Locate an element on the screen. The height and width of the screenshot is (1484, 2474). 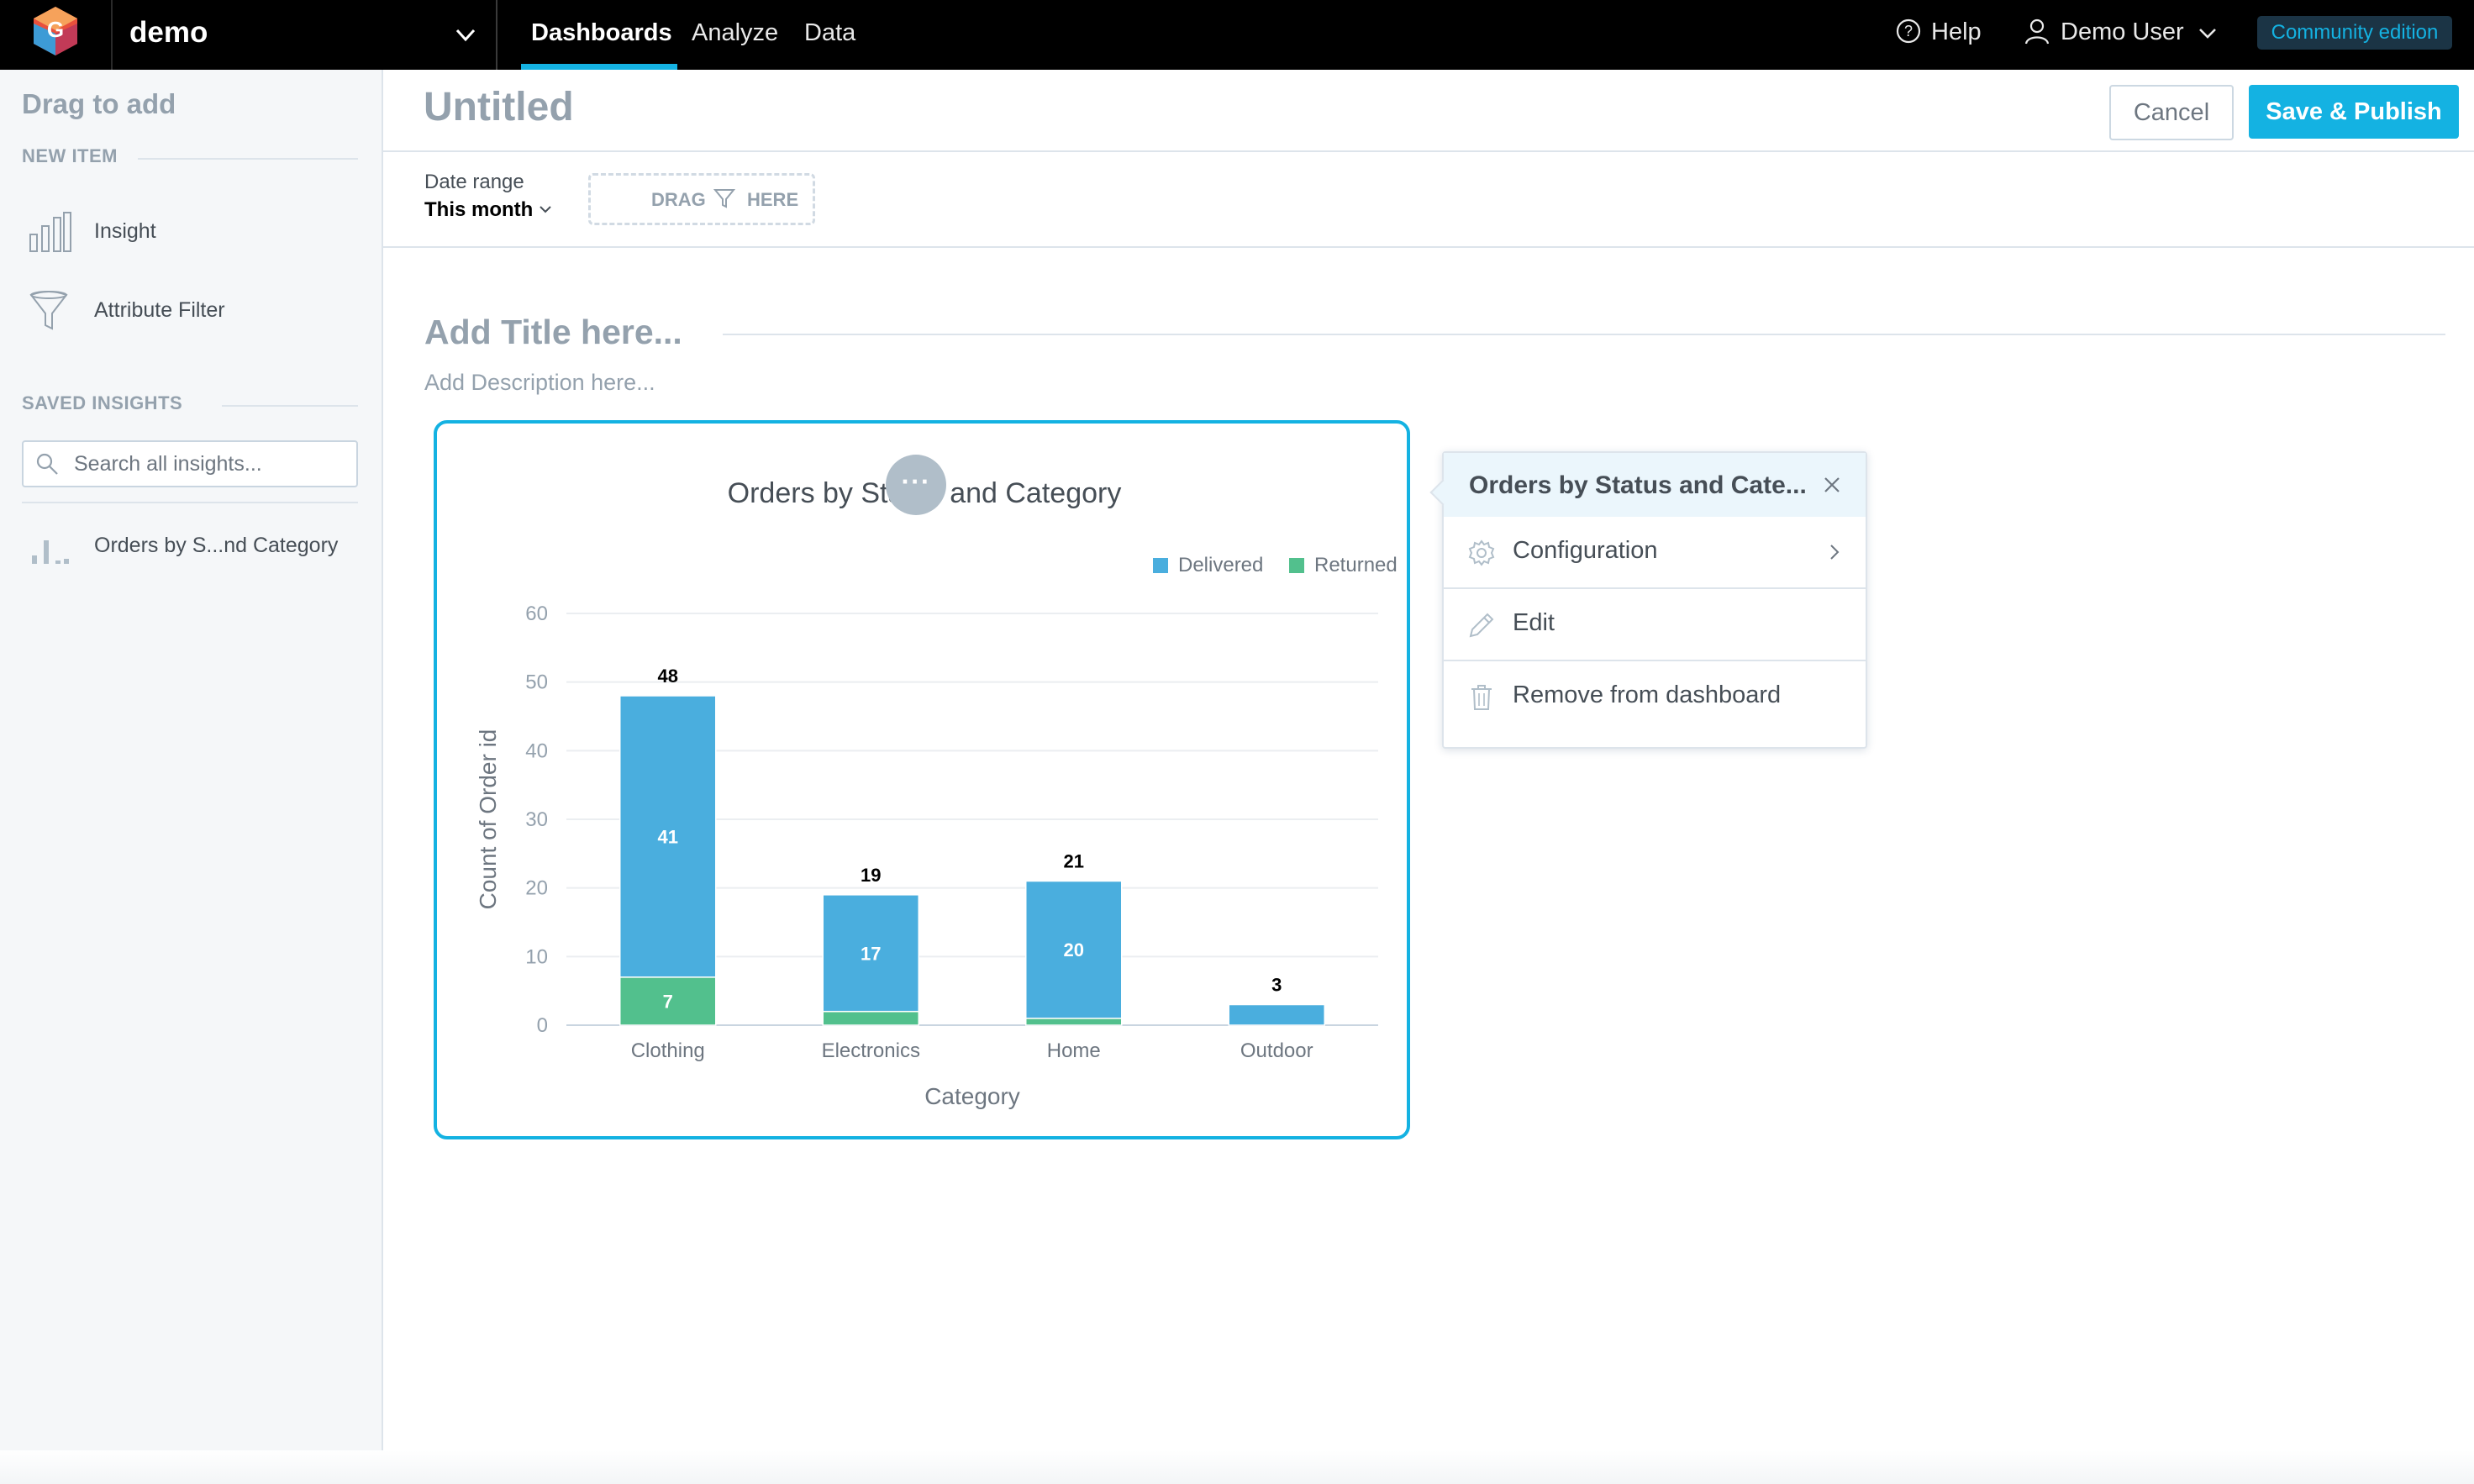
search-icon is located at coordinates (47, 464).